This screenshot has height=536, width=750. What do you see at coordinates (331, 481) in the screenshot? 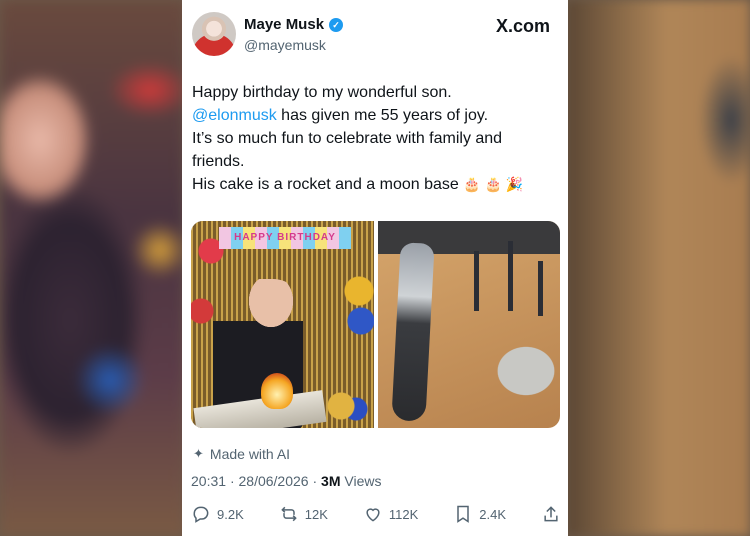
I see `views-count: 3M` at bounding box center [331, 481].